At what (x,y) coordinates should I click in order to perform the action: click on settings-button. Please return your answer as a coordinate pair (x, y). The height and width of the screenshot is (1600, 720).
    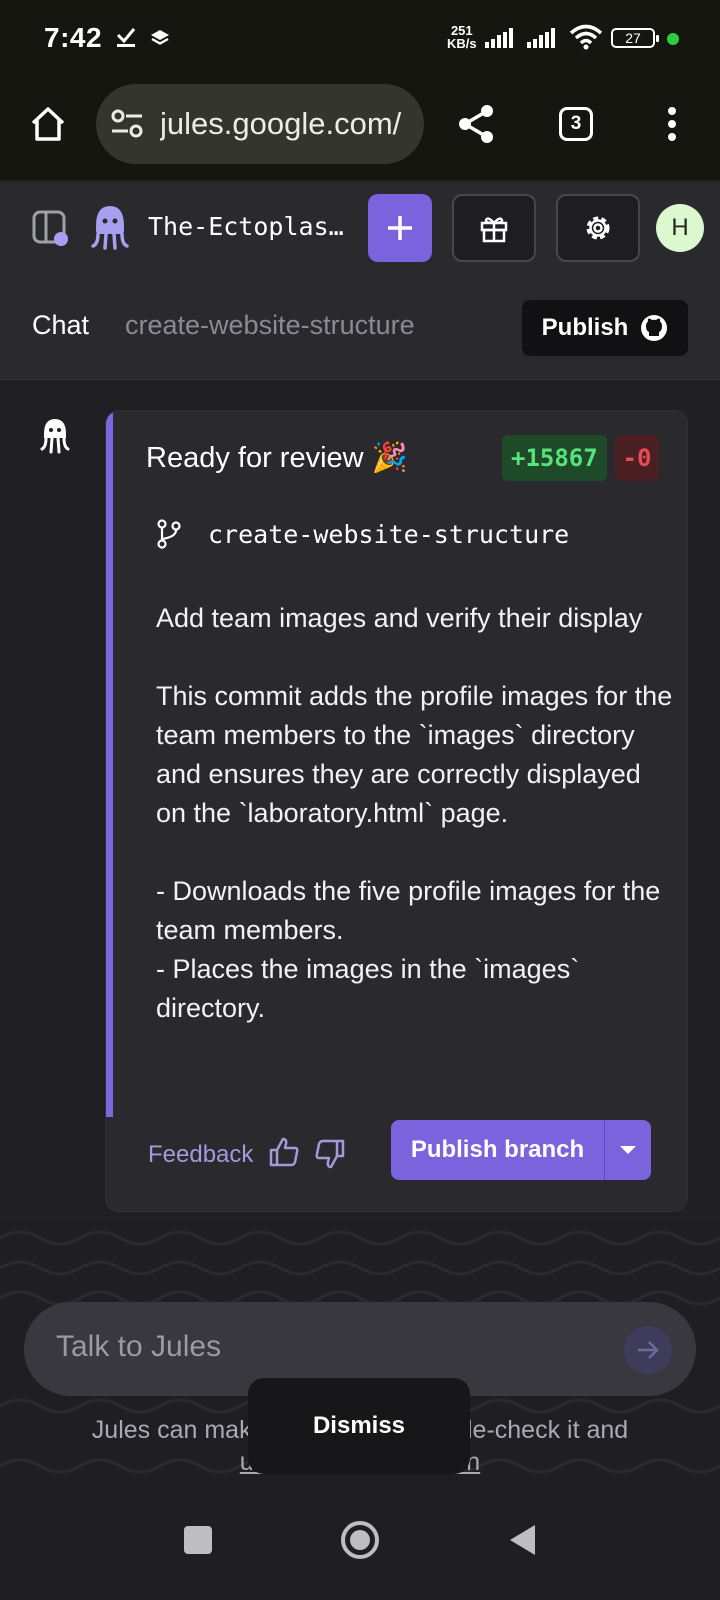
    Looking at the image, I should click on (598, 228).